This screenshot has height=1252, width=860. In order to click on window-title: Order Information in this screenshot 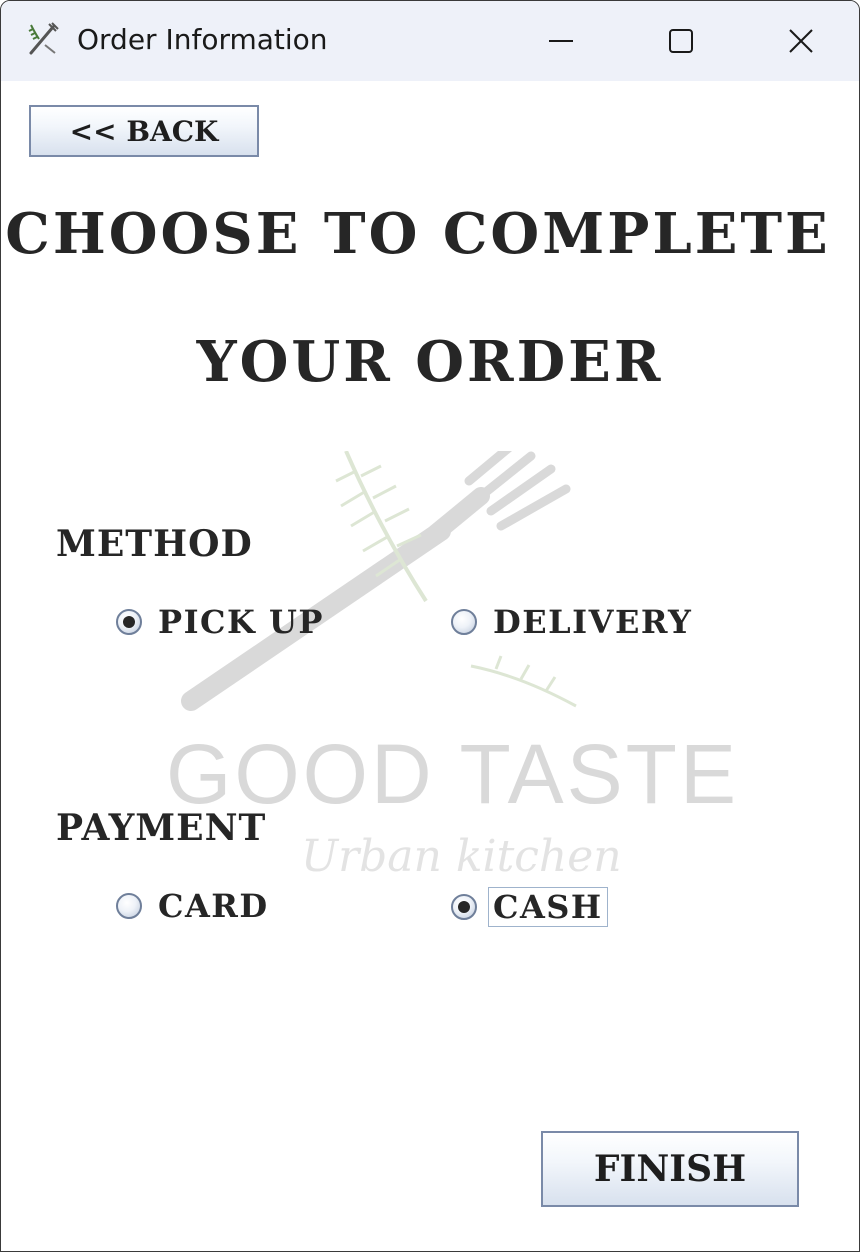, I will do `click(202, 39)`.